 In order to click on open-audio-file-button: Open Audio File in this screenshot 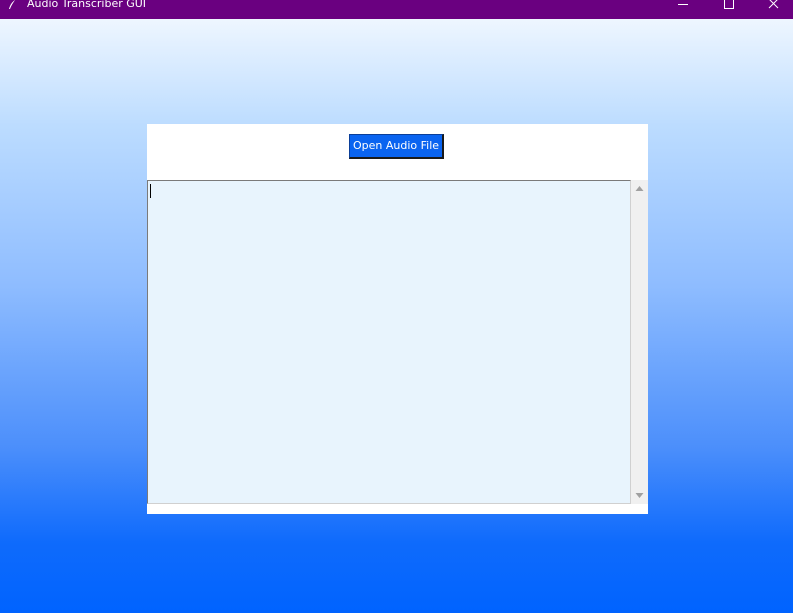, I will do `click(396, 146)`.